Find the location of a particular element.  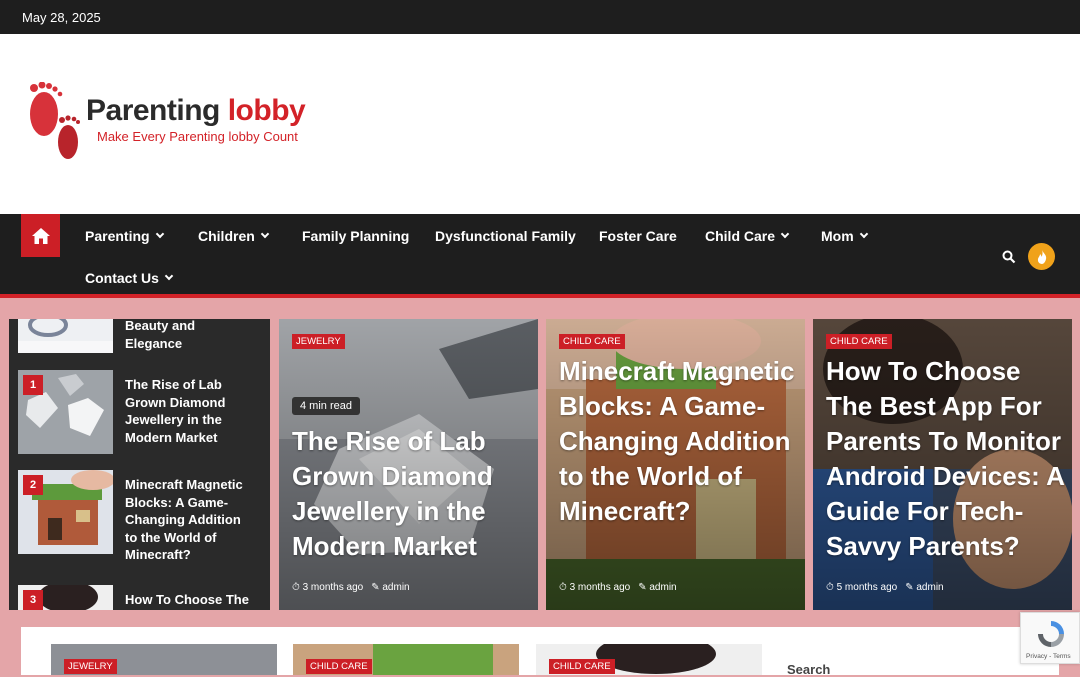

home-button is located at coordinates (40, 235).